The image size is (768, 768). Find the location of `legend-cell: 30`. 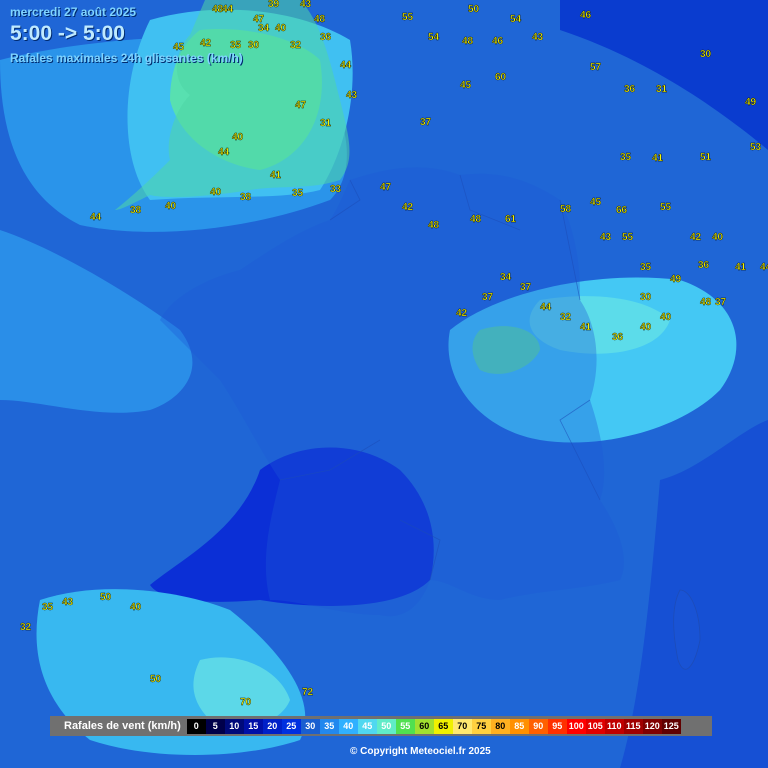

legend-cell: 30 is located at coordinates (310, 726).